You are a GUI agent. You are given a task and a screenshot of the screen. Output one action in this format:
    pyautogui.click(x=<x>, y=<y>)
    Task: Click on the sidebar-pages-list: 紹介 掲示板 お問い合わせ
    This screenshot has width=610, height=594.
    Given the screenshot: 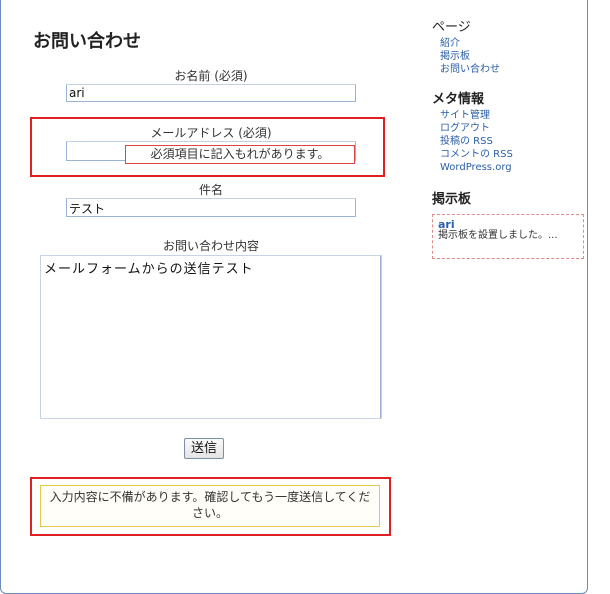 What is the action you would take?
    pyautogui.click(x=470, y=56)
    